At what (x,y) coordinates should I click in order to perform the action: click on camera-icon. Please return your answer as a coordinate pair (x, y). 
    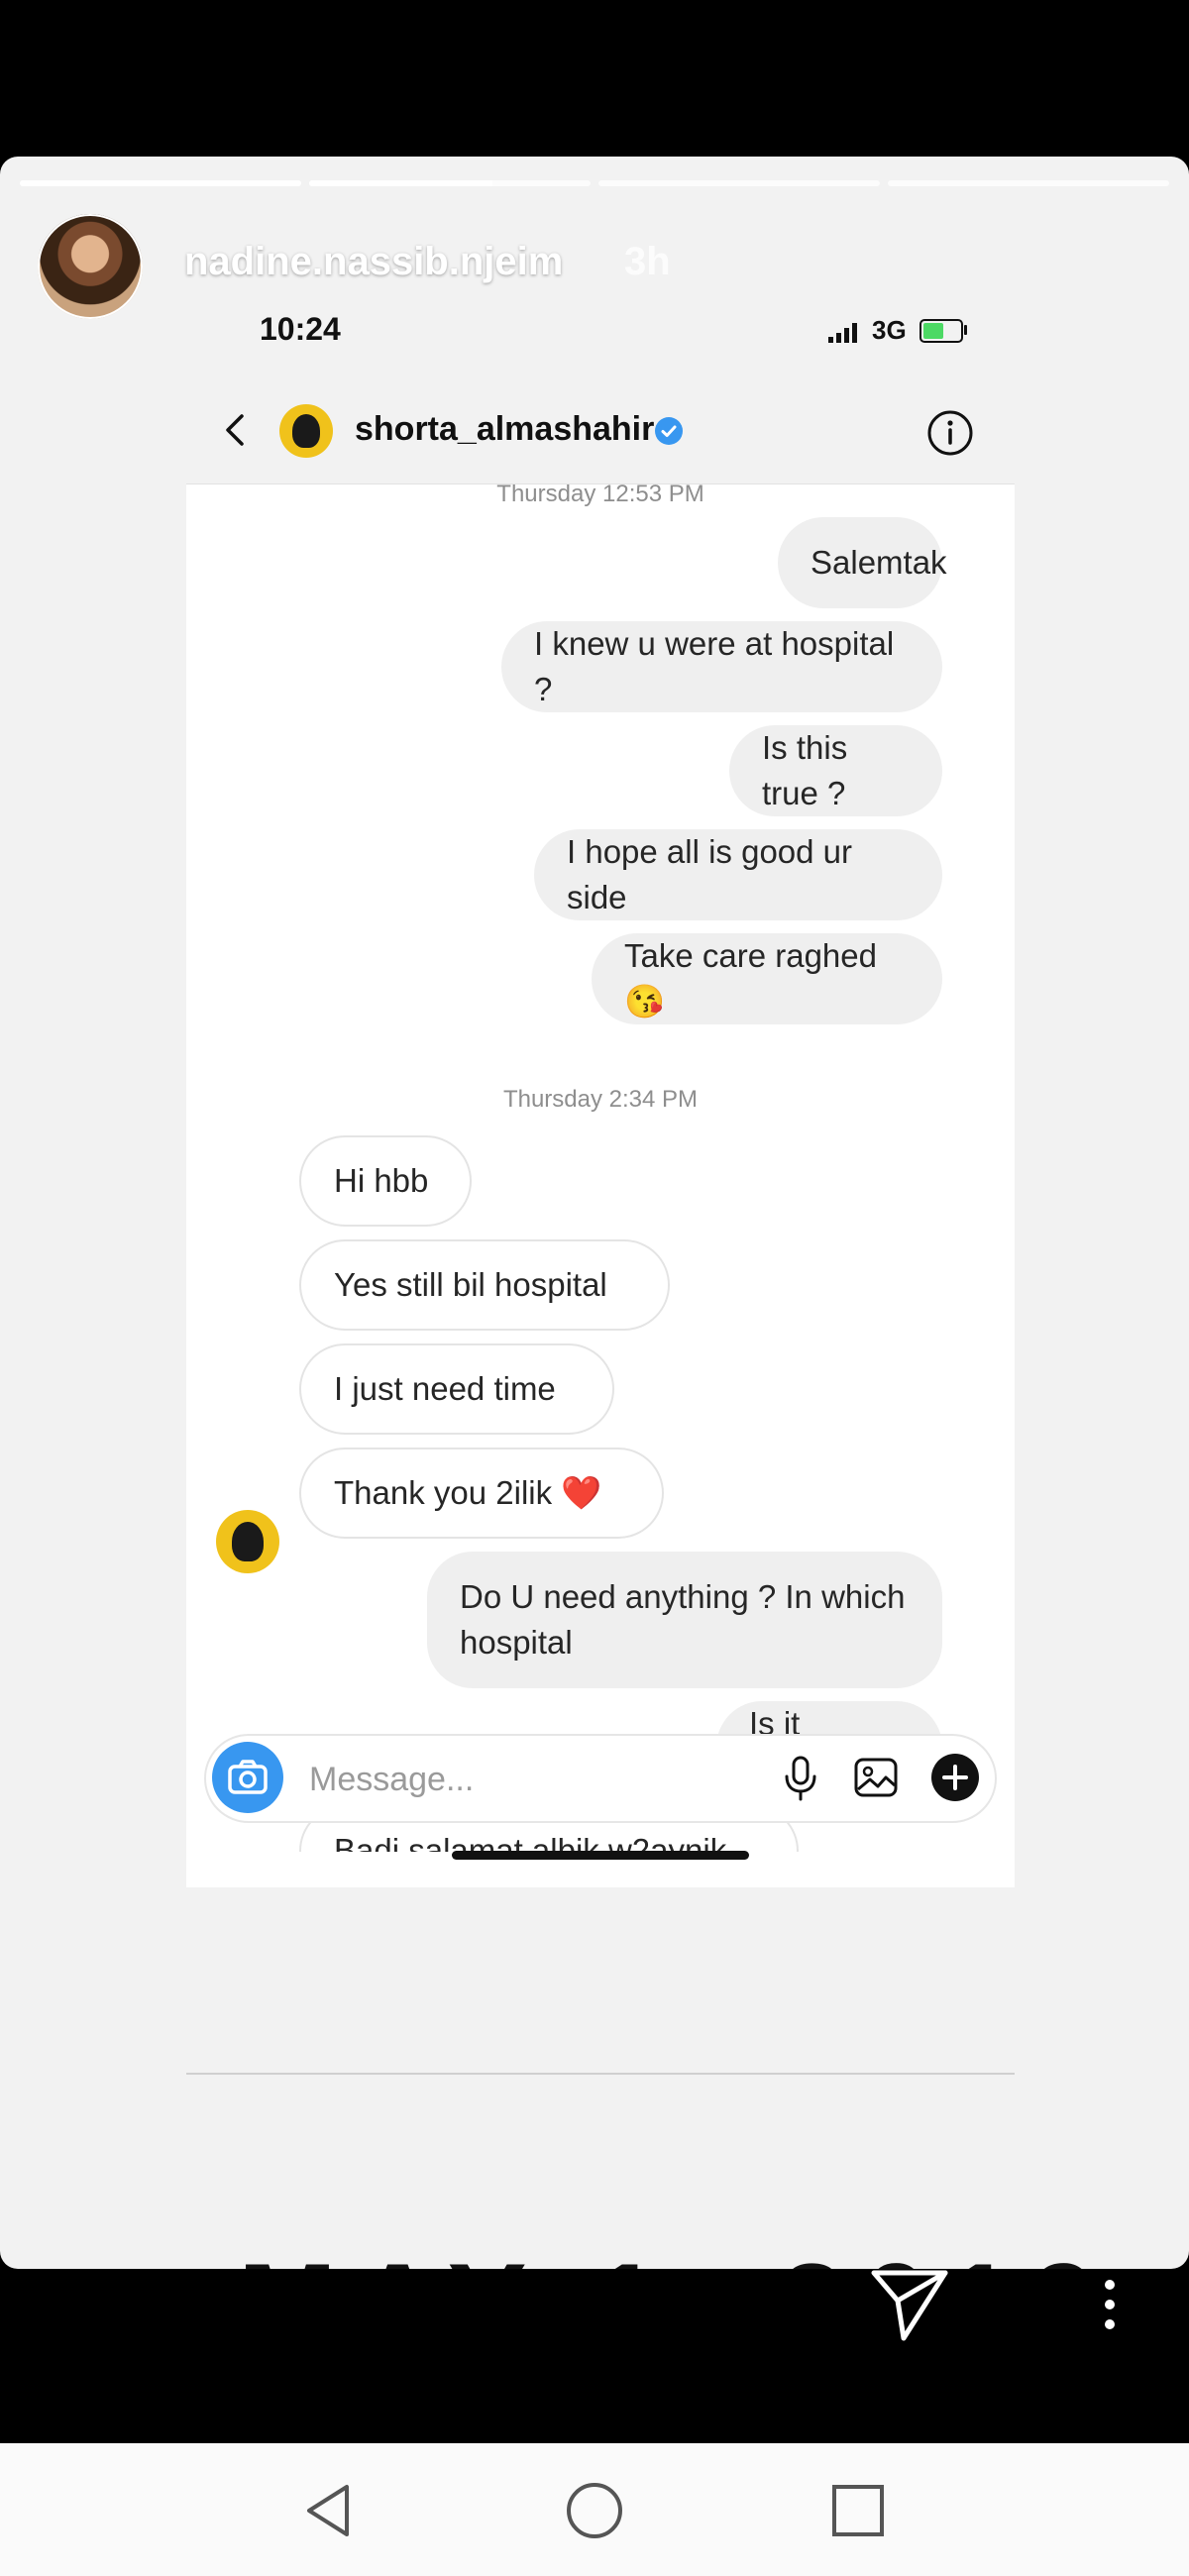
    Looking at the image, I should click on (248, 1777).